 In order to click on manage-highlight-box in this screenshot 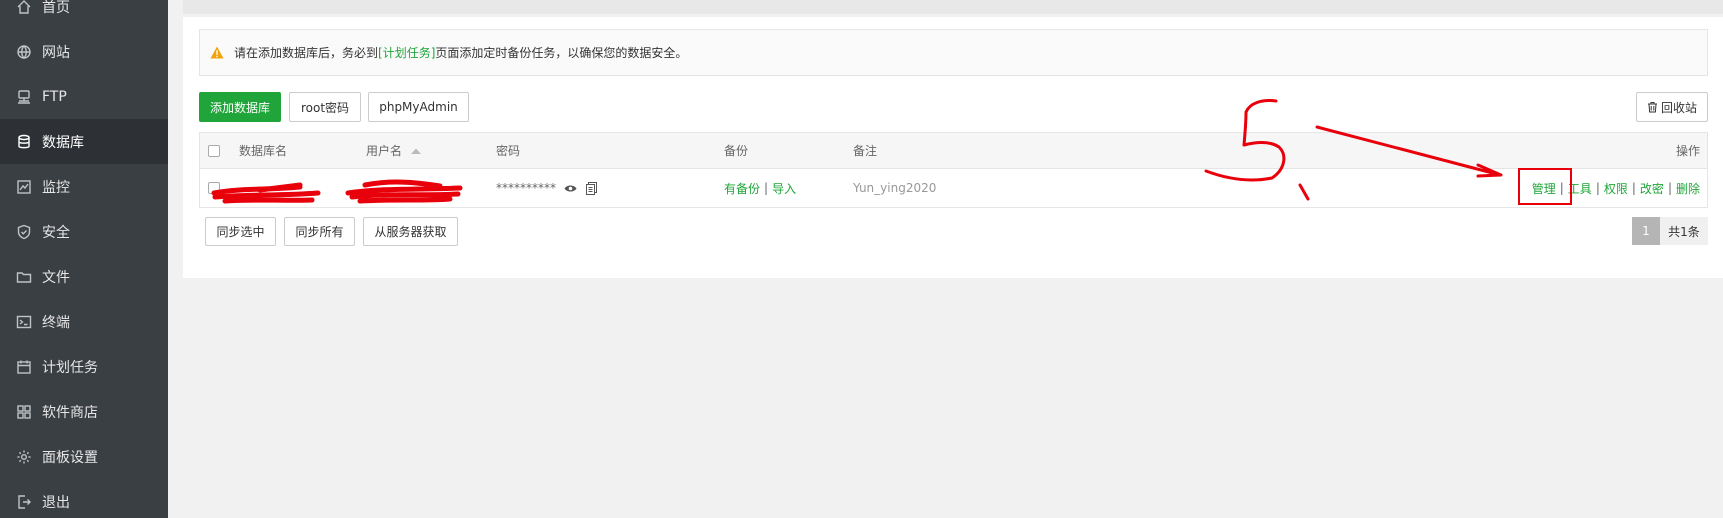, I will do `click(1545, 186)`.